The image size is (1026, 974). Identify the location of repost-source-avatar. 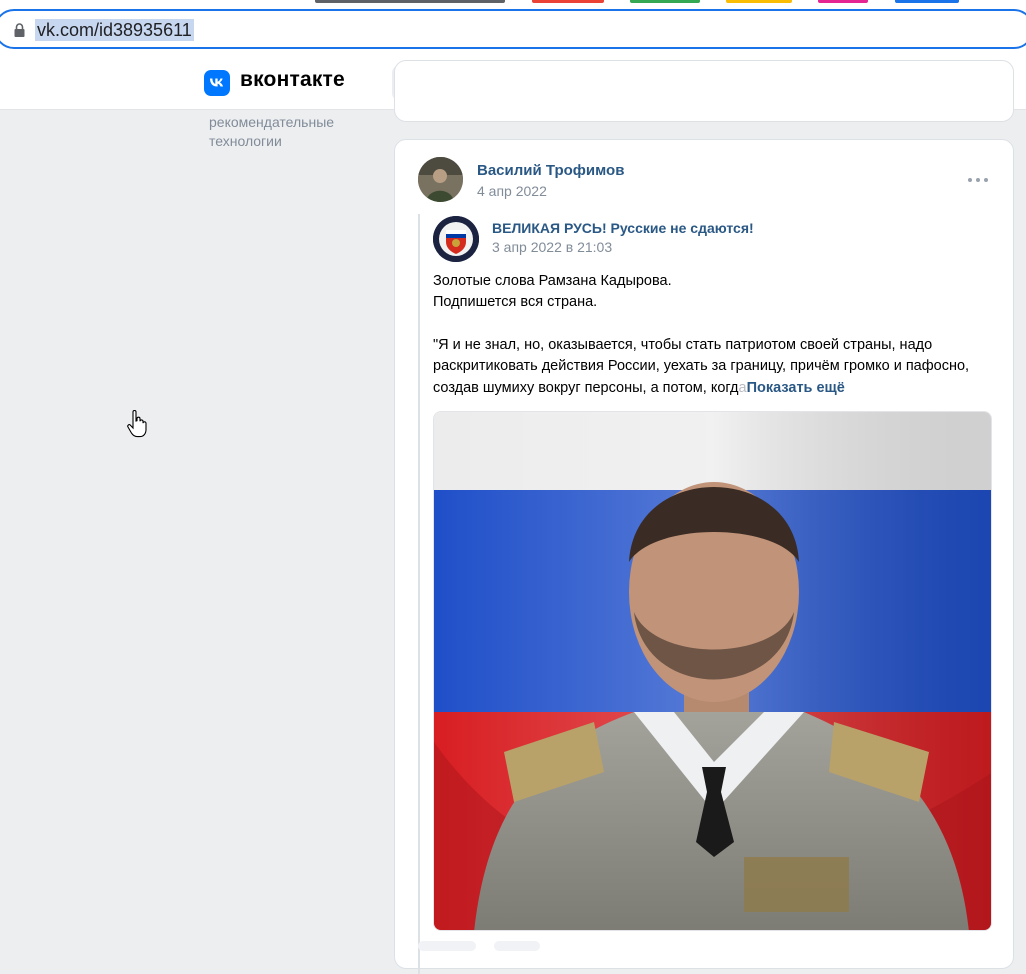
(456, 239).